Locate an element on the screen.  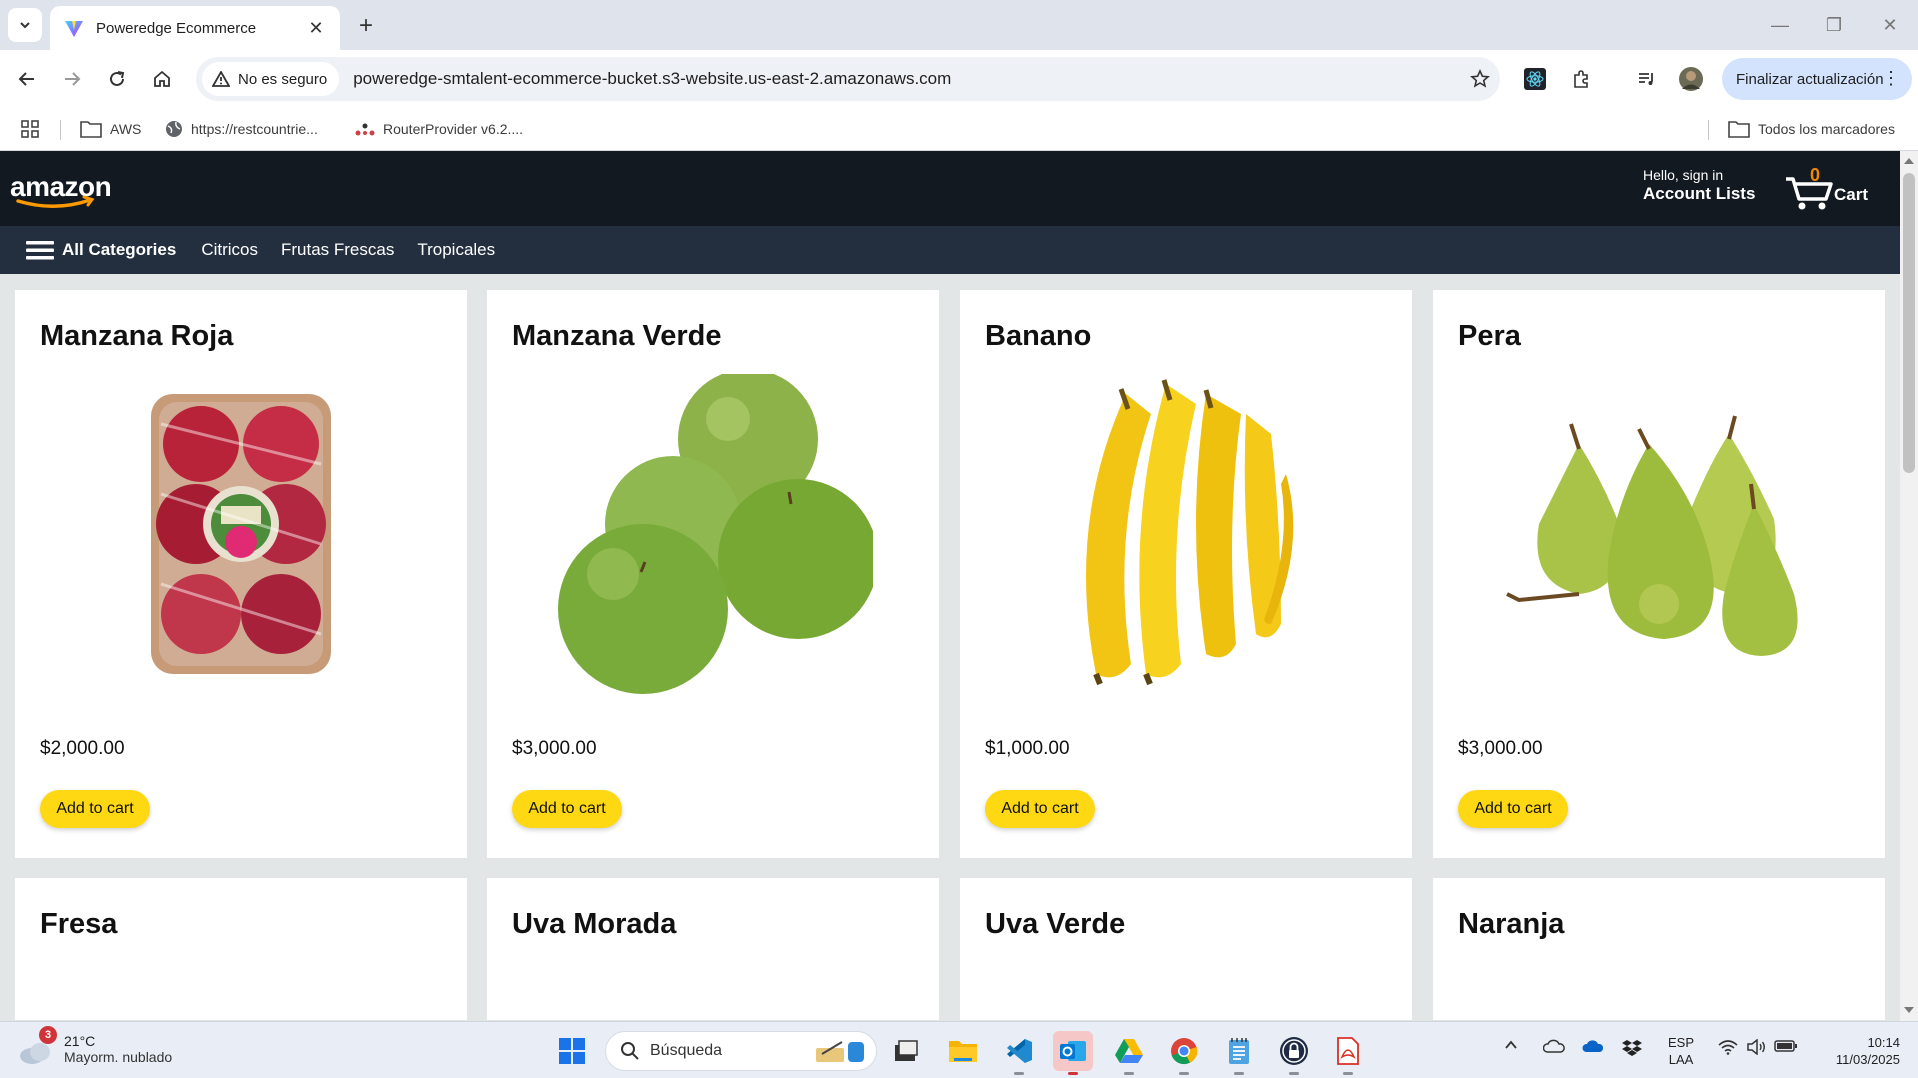
product-card: Pera $3,000.00 Add to cart is located at coordinates (1659, 574).